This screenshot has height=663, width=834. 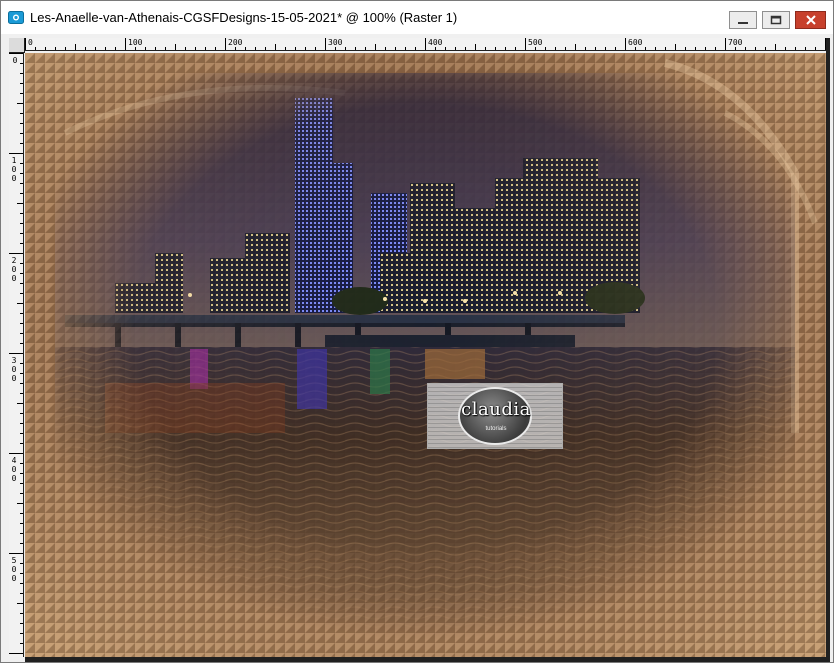 What do you see at coordinates (828, 350) in the screenshot?
I see `window-frame-right` at bounding box center [828, 350].